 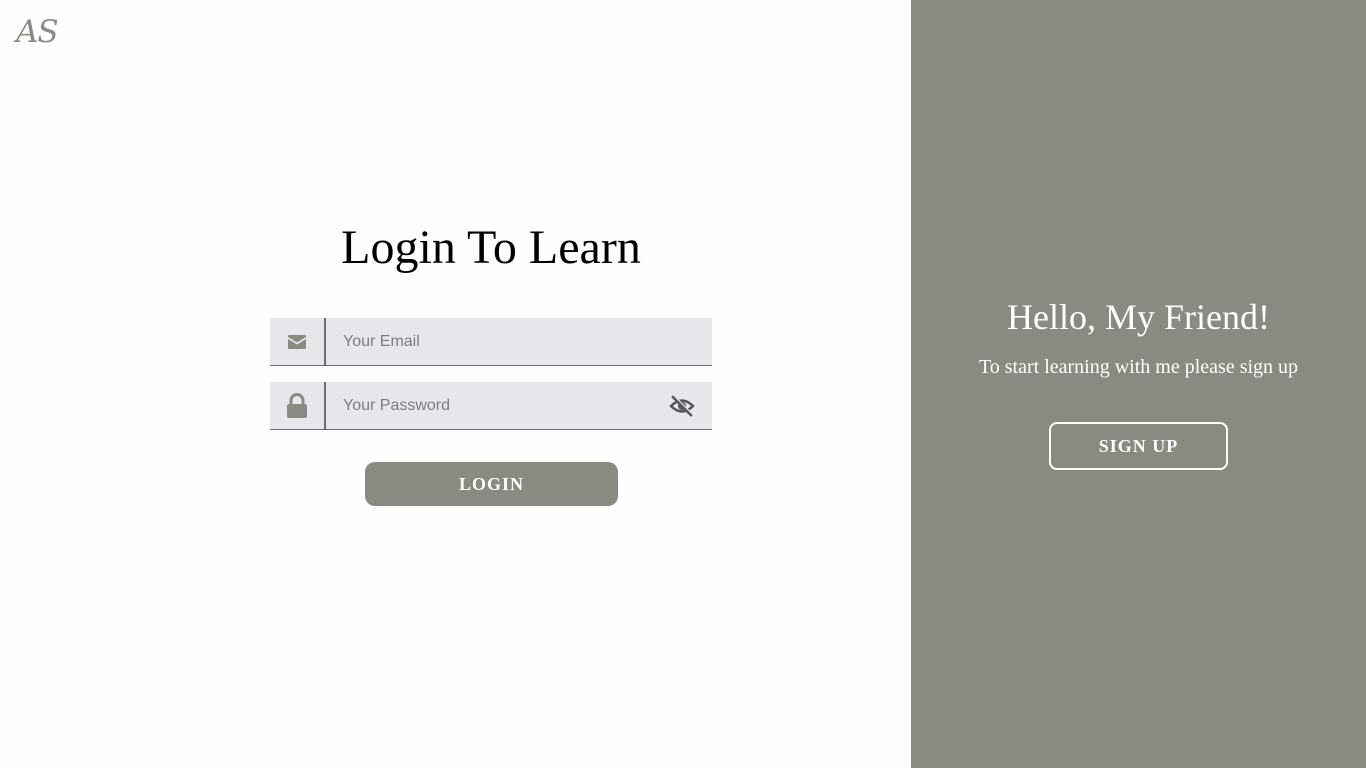 What do you see at coordinates (37, 32) in the screenshot?
I see `logo: AS` at bounding box center [37, 32].